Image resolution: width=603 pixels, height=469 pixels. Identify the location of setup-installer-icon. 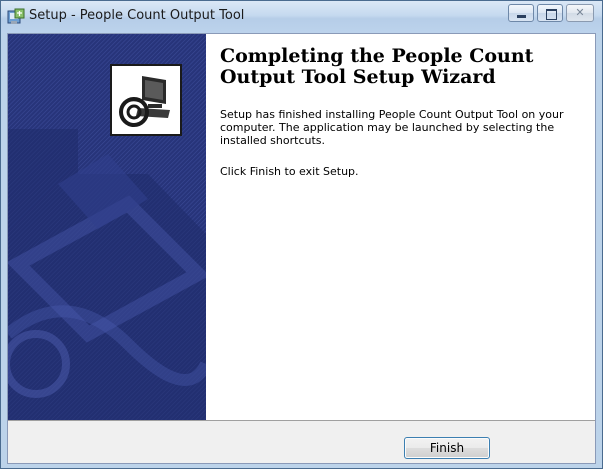
(16, 17).